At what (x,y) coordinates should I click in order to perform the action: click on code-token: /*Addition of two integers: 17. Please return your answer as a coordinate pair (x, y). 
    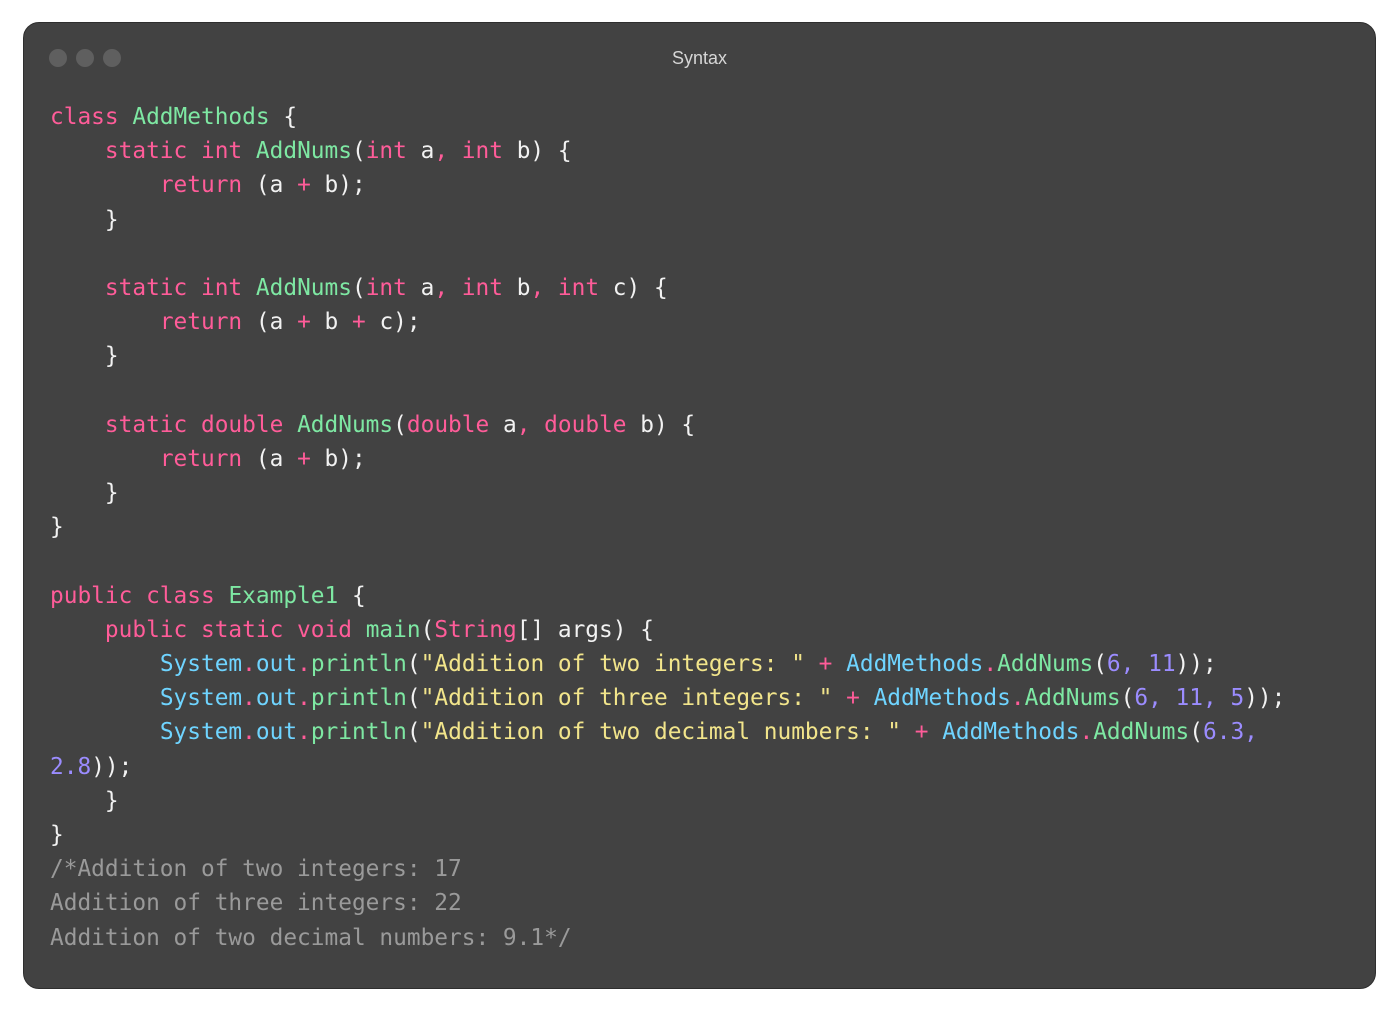
    Looking at the image, I should click on (256, 869).